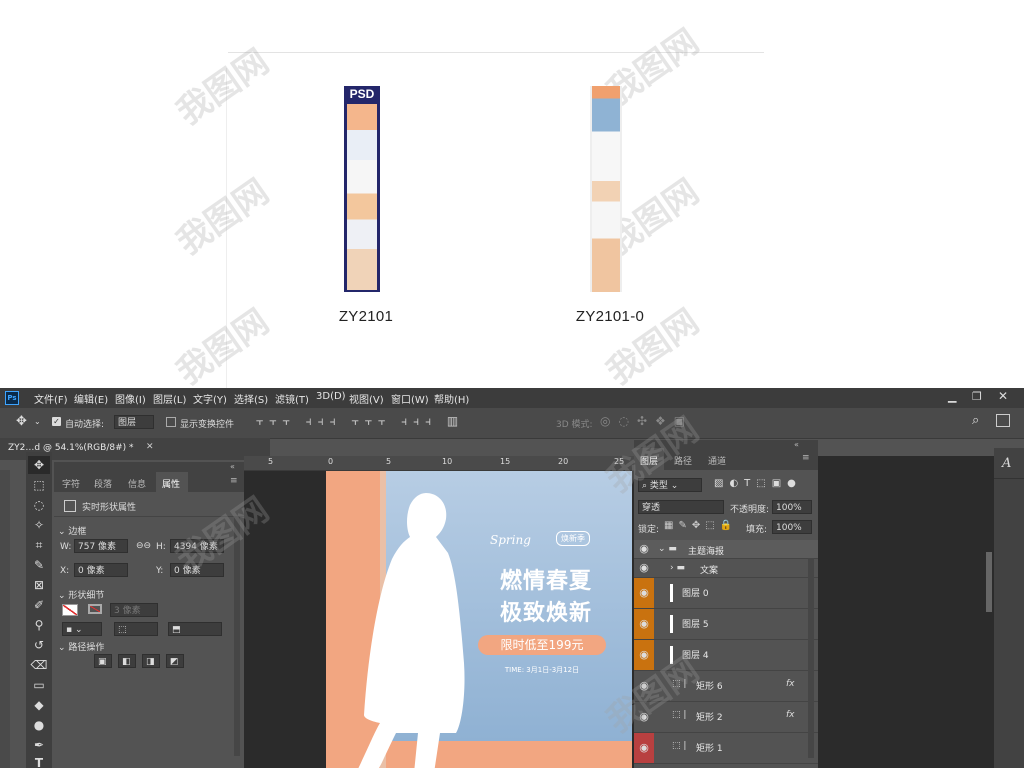 The image size is (1024, 768). I want to click on search-icon: ⌕, so click(975, 420).